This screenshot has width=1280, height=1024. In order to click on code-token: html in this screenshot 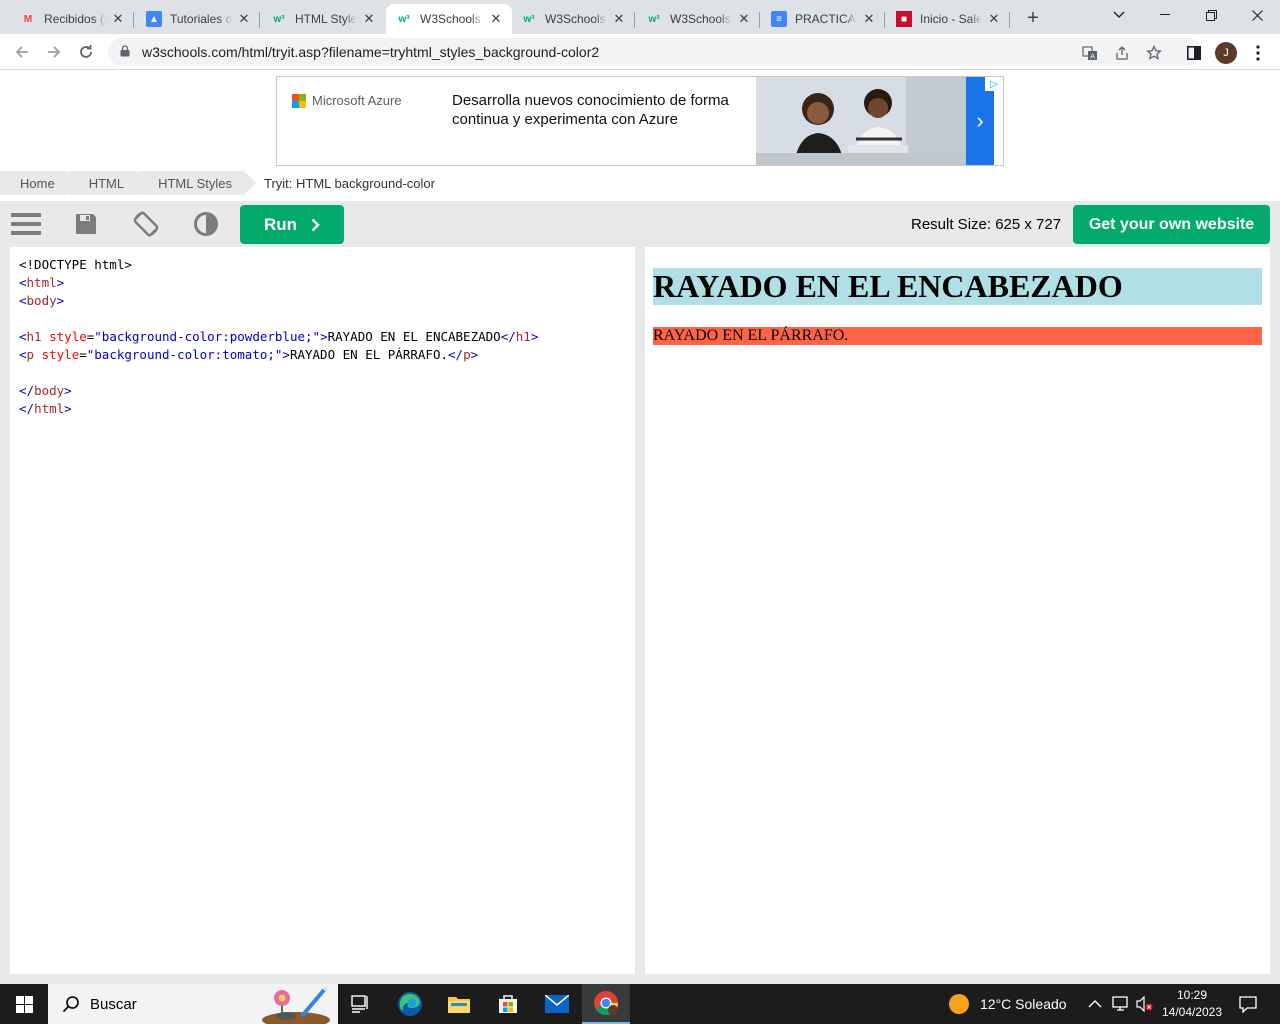, I will do `click(49, 408)`.